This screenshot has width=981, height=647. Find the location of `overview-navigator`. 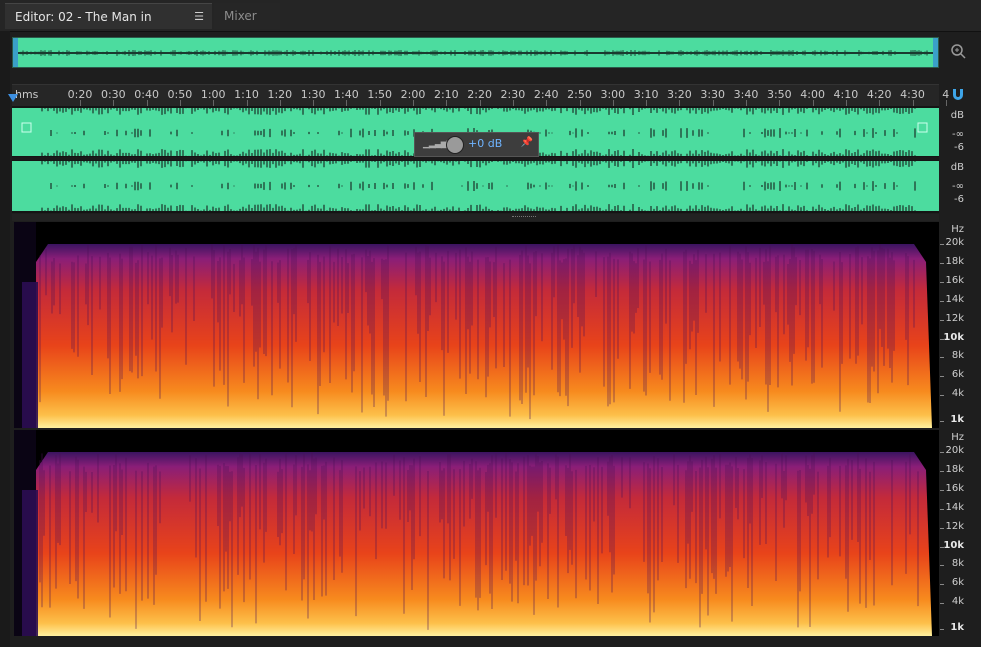

overview-navigator is located at coordinates (475, 52).